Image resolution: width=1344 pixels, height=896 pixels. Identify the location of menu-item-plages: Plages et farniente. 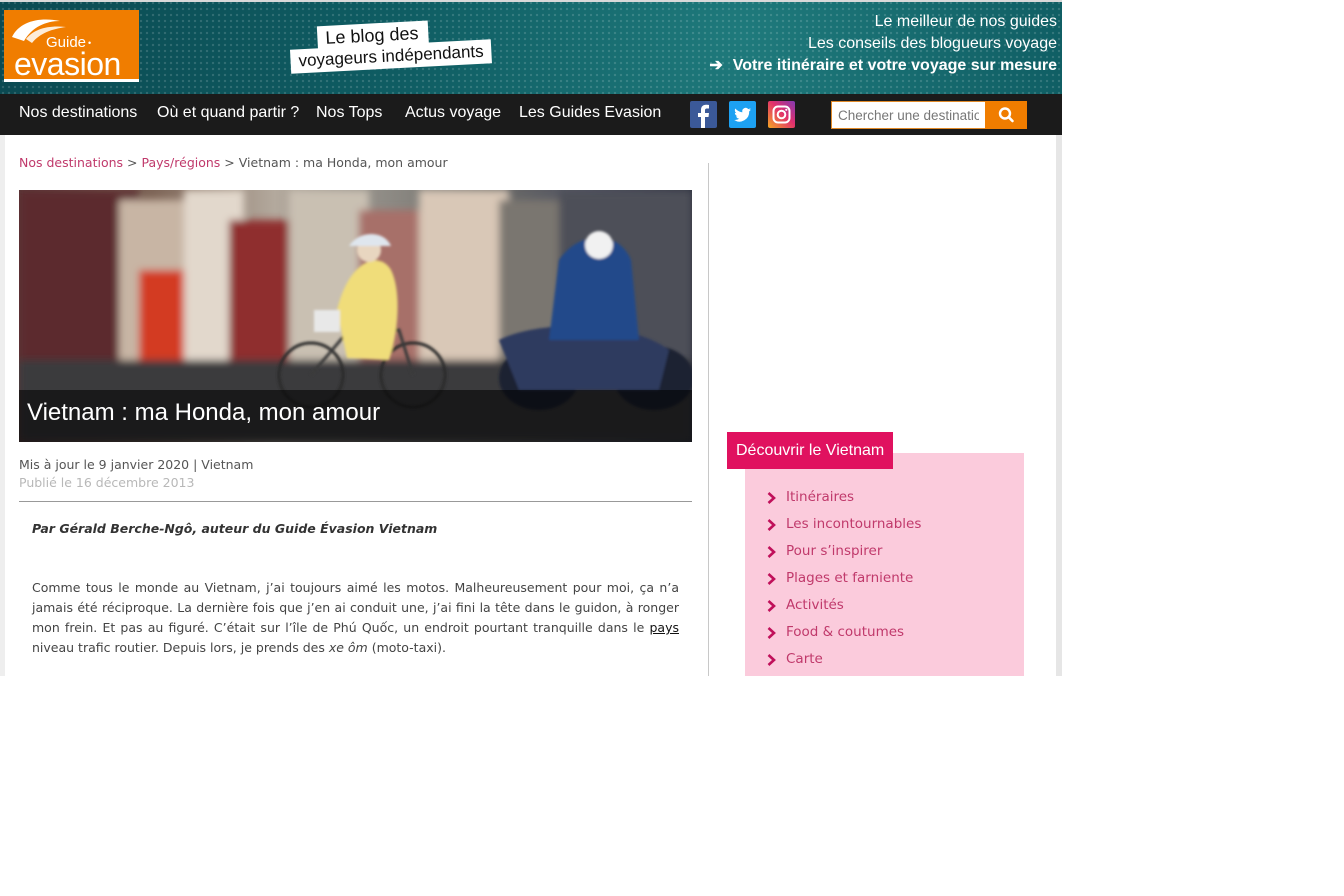
(833, 578).